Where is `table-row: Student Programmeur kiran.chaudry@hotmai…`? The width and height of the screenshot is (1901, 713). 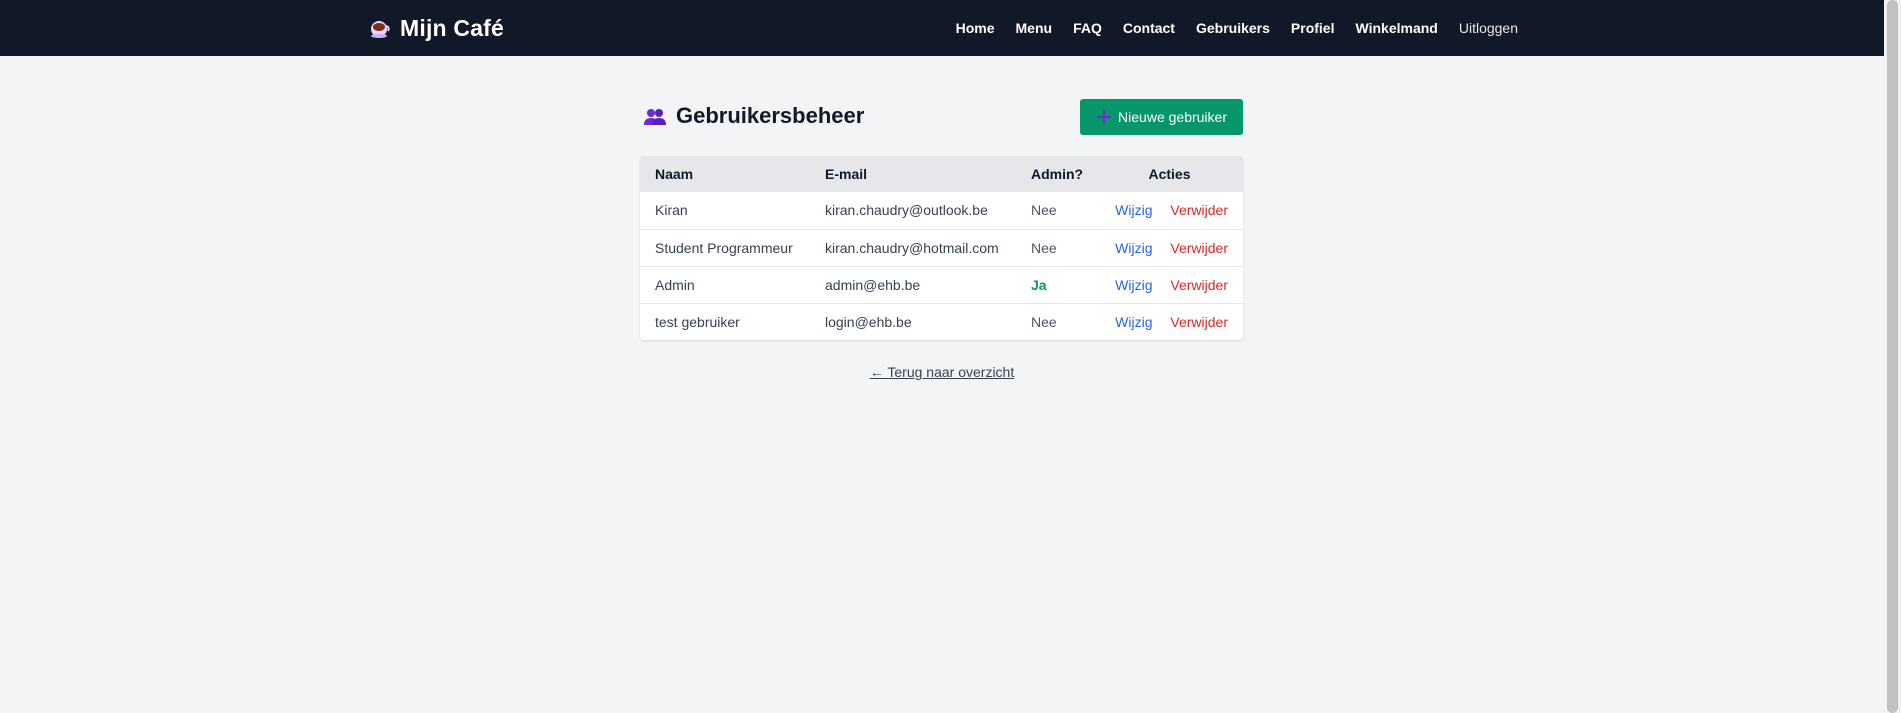 table-row: Student Programmeur kiran.chaudry@hotmai… is located at coordinates (941, 247).